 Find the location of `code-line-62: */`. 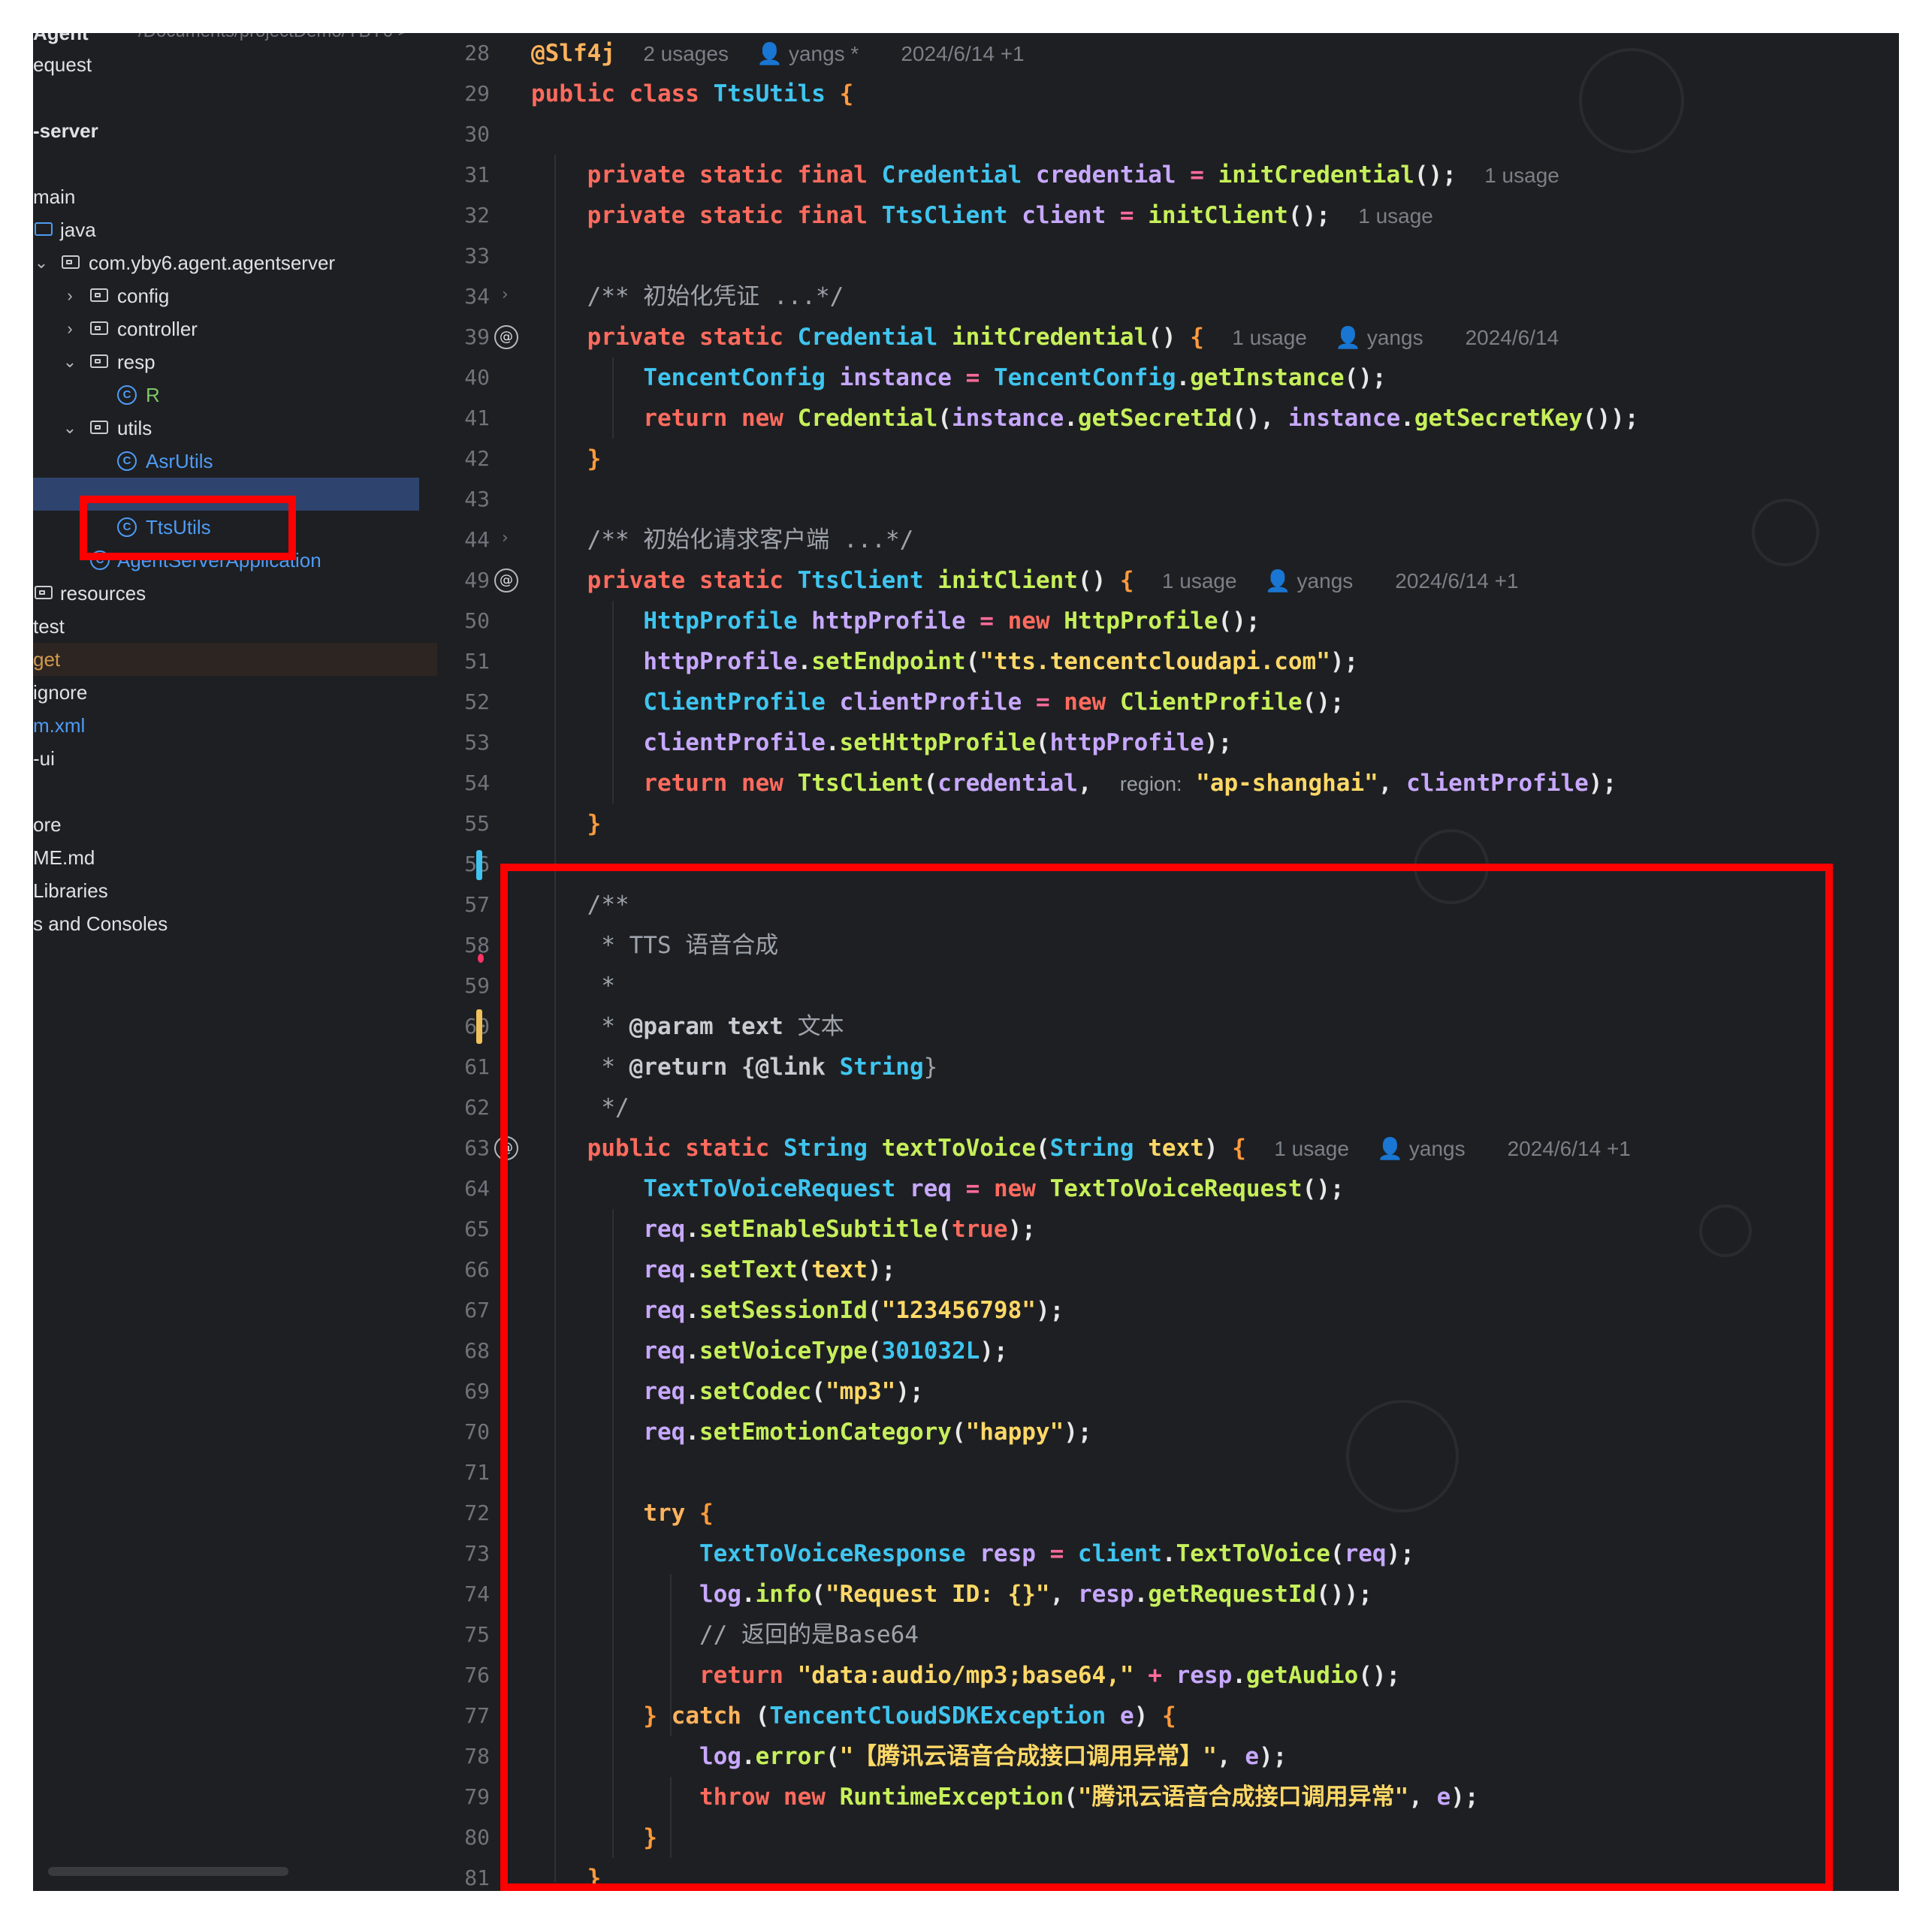

code-line-62: */ is located at coordinates (580, 1107).